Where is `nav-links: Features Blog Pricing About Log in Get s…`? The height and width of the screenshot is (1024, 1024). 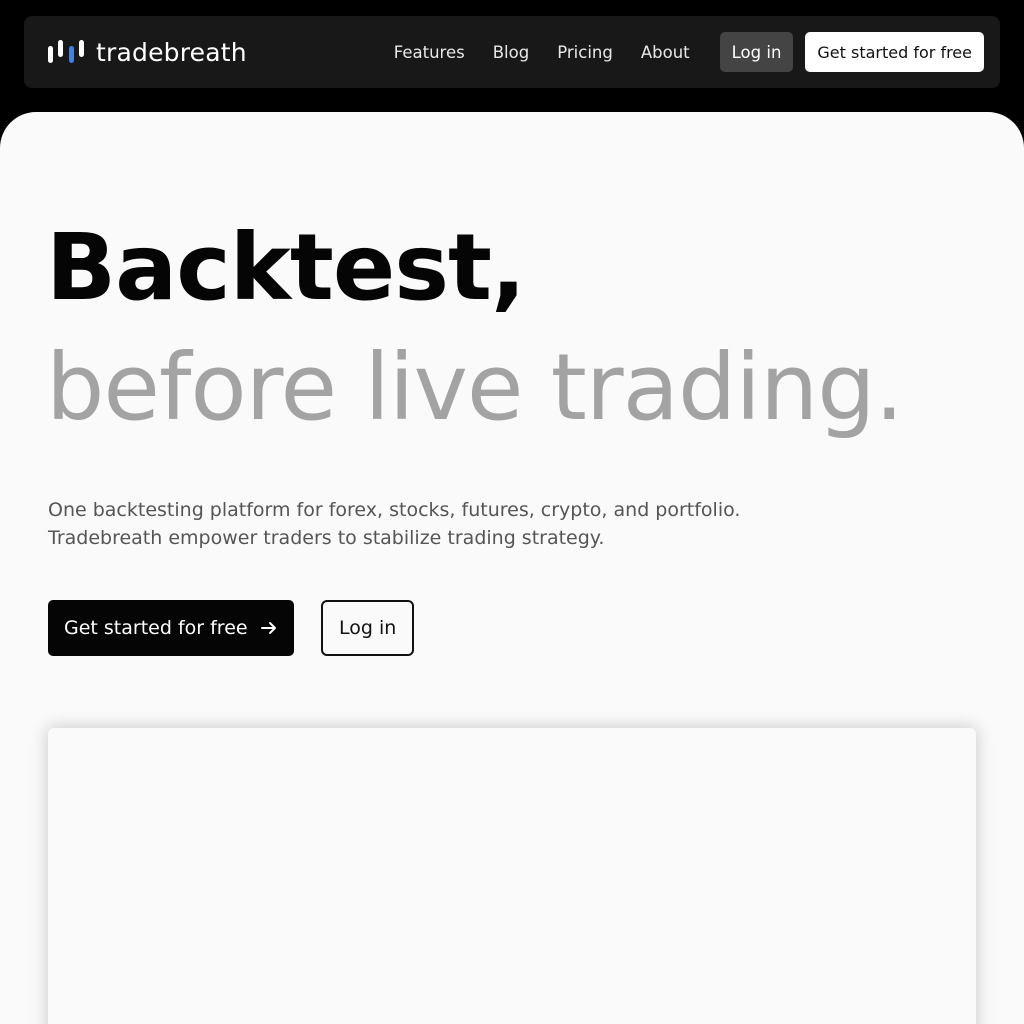 nav-links: Features Blog Pricing About Log in Get s… is located at coordinates (689, 52).